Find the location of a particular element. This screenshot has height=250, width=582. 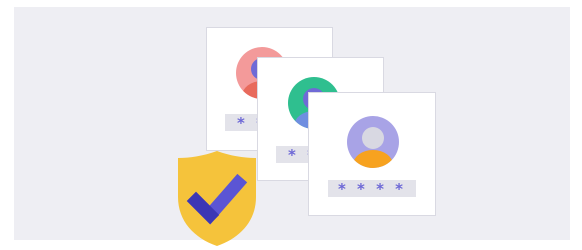

password-mask: * * * * is located at coordinates (372, 188).